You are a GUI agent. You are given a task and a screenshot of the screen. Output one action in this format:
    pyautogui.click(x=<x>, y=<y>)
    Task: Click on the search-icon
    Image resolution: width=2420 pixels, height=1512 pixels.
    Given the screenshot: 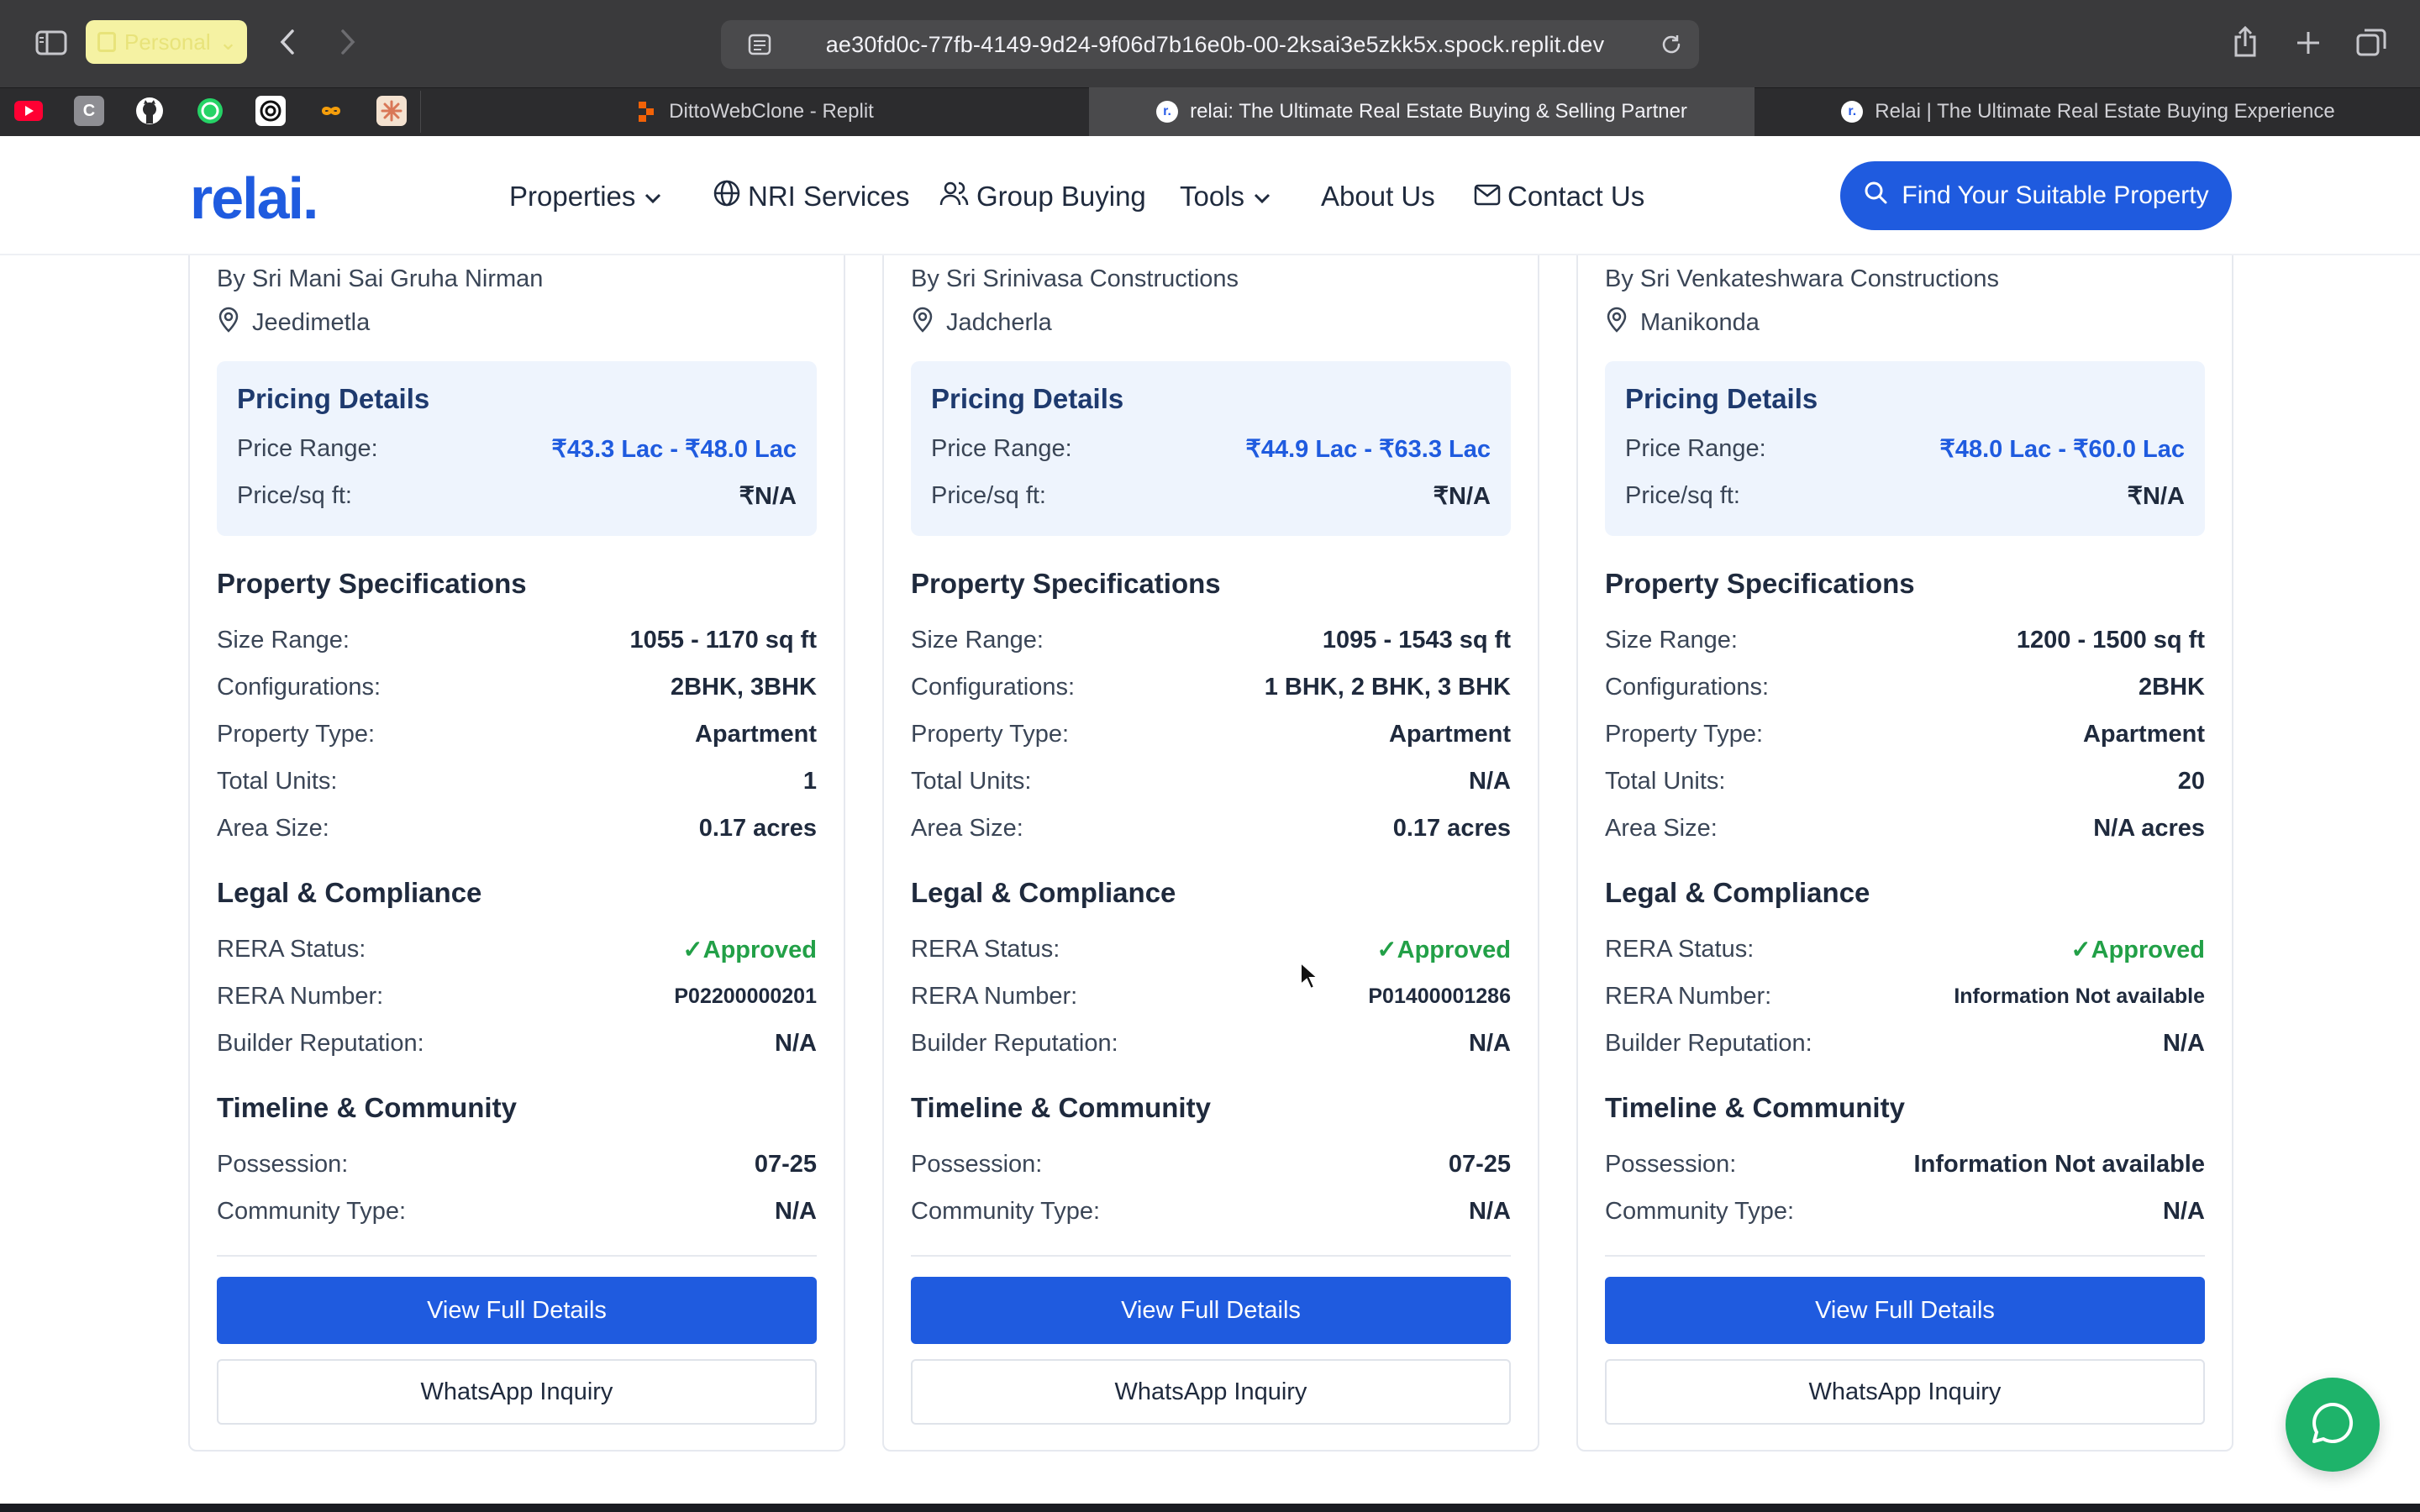 What is the action you would take?
    pyautogui.click(x=1875, y=196)
    